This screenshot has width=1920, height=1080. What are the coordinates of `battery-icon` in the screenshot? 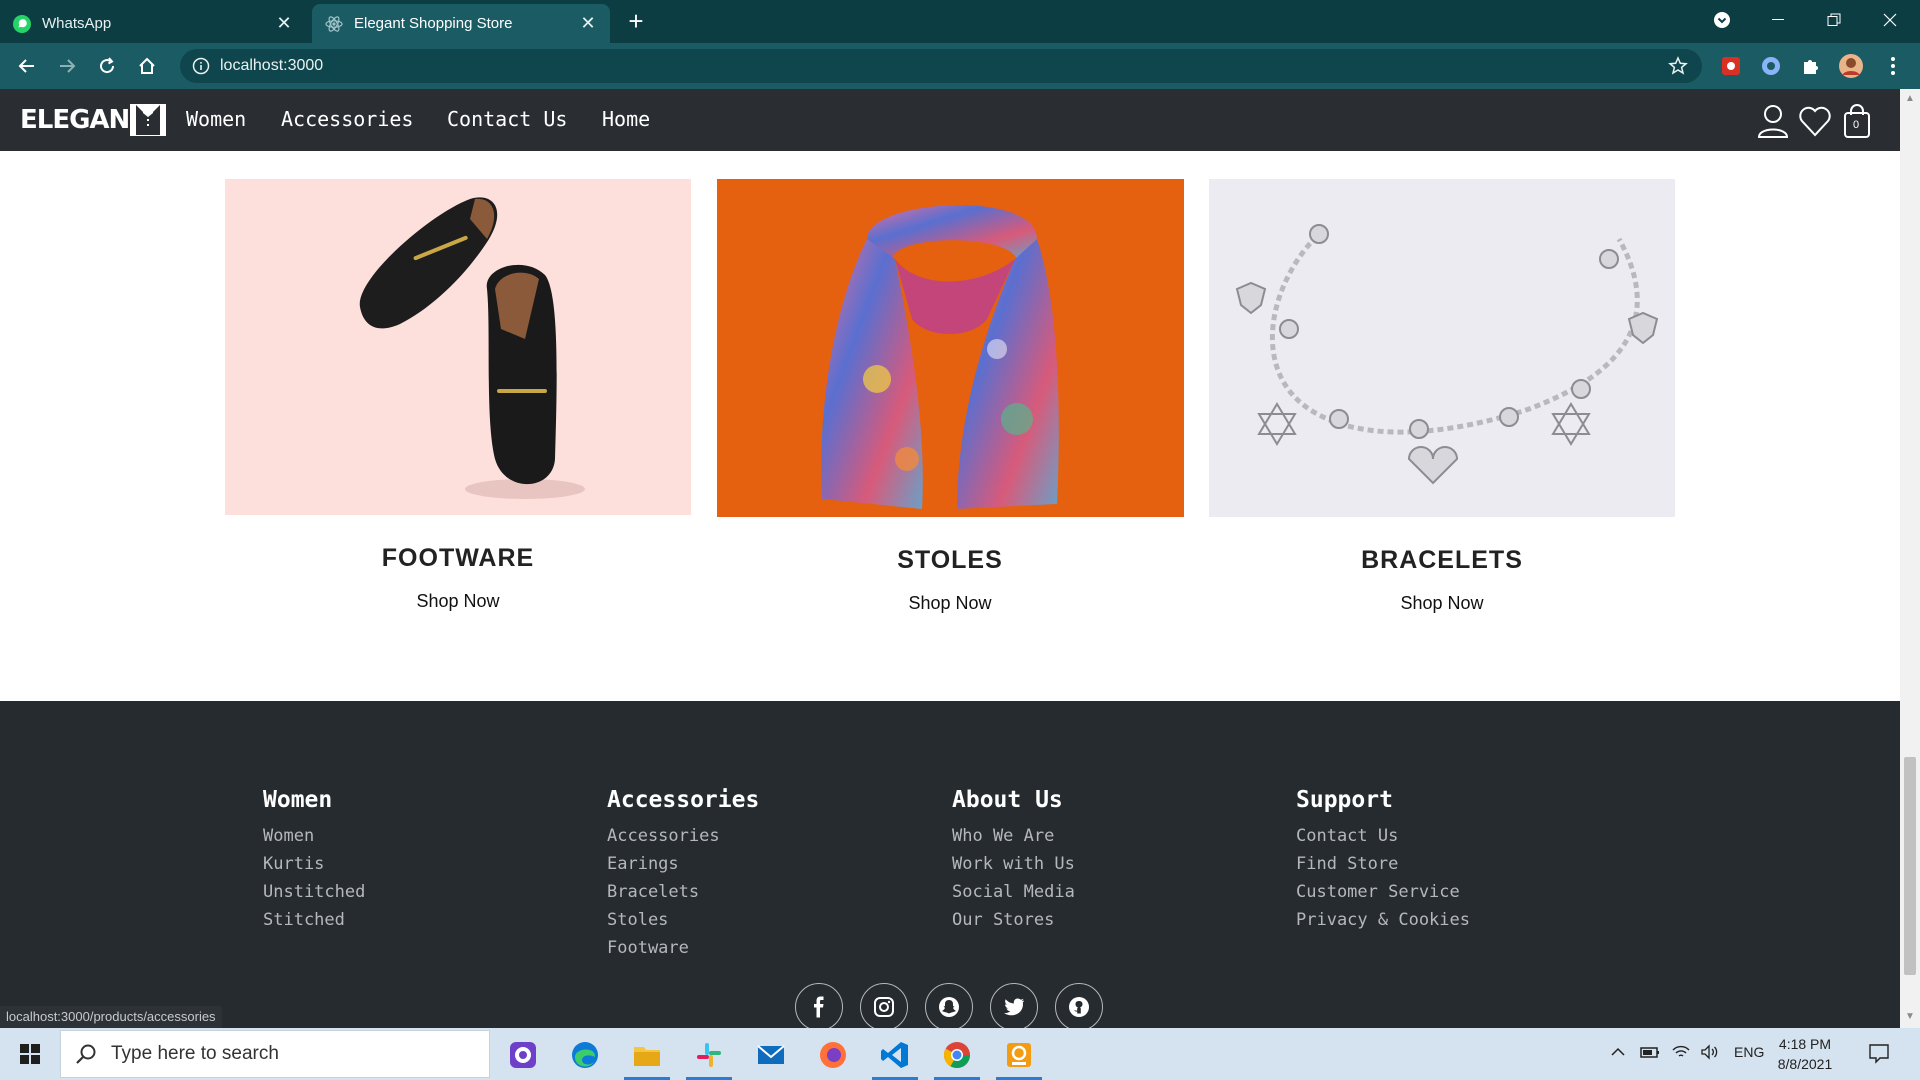 It's located at (1650, 1052).